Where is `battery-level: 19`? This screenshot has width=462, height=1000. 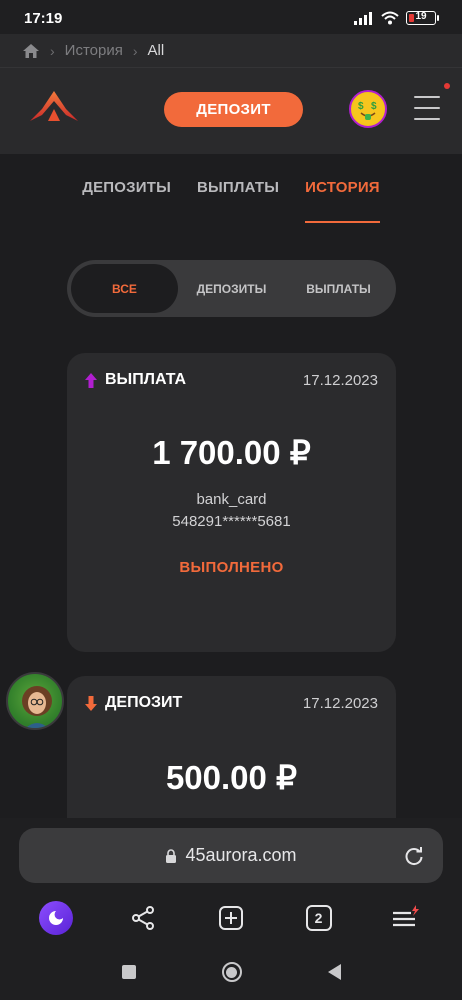 battery-level: 19 is located at coordinates (421, 16).